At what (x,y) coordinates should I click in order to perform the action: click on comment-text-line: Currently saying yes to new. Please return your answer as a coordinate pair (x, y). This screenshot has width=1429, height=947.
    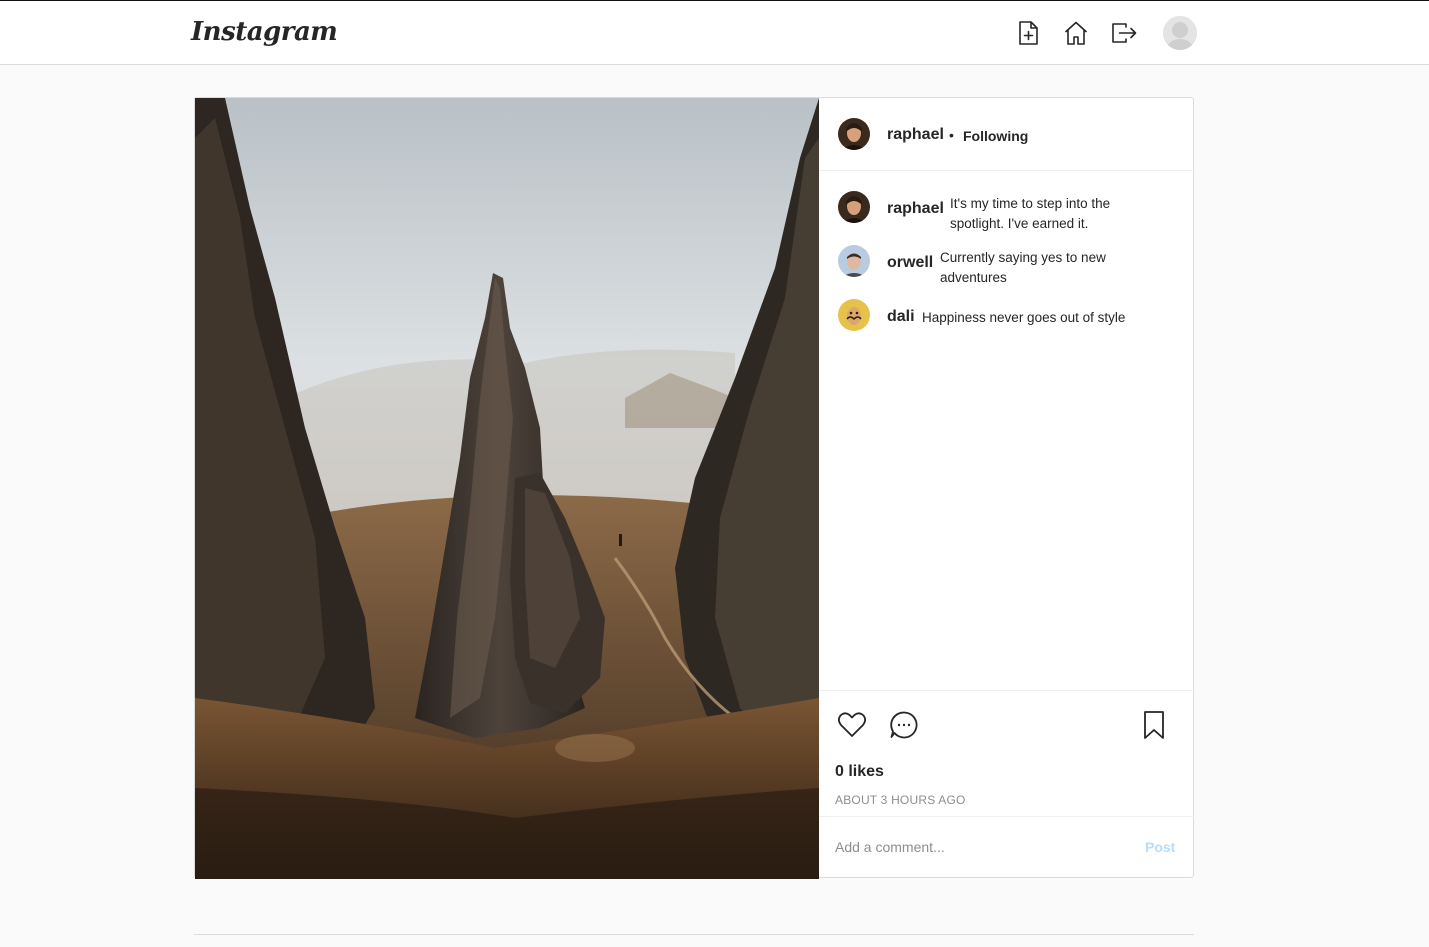
    Looking at the image, I should click on (1023, 257).